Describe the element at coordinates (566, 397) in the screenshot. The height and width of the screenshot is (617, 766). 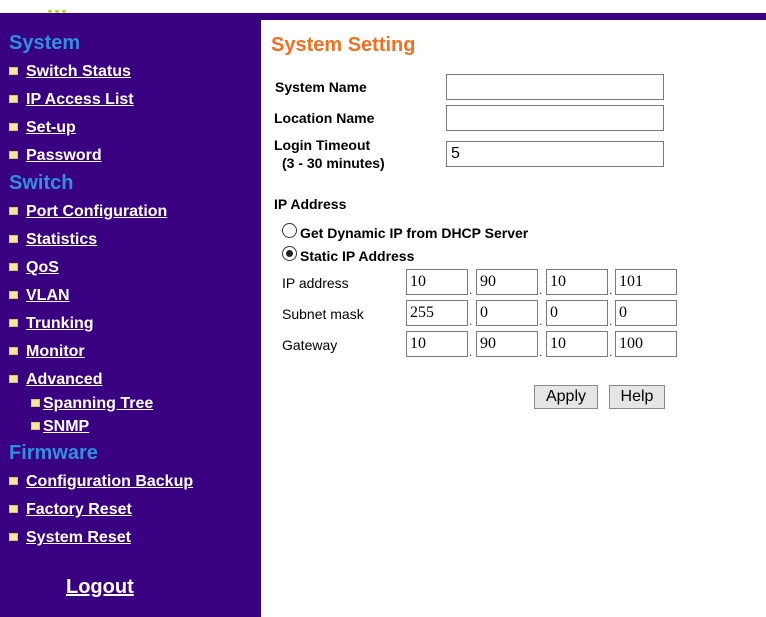
I see `apply-button: Apply` at that location.